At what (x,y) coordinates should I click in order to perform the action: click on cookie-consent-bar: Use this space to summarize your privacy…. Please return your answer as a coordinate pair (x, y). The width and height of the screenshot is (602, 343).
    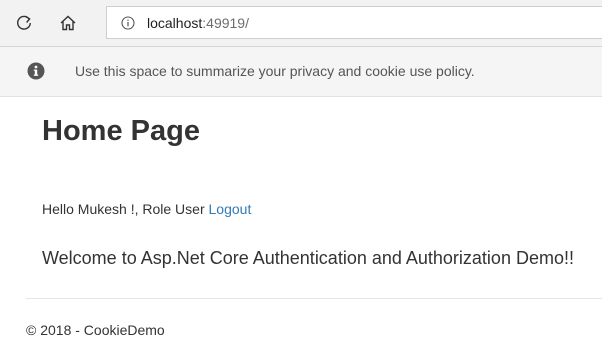
    Looking at the image, I should click on (301, 72).